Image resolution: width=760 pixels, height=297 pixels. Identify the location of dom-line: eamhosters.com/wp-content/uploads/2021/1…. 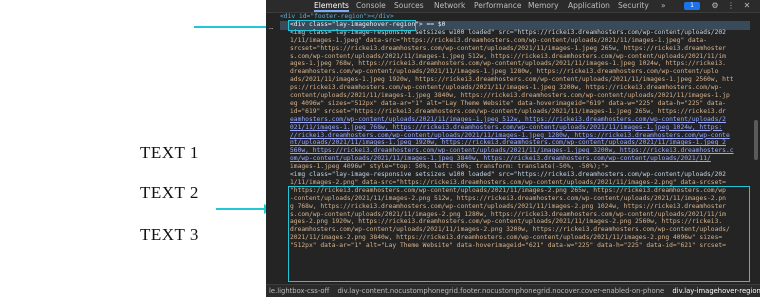
(519, 120).